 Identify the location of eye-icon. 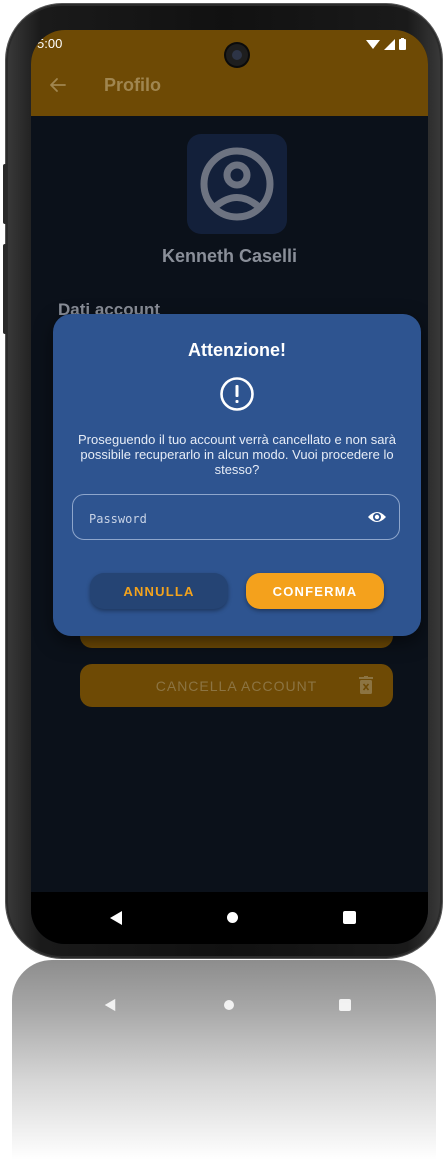
(377, 517).